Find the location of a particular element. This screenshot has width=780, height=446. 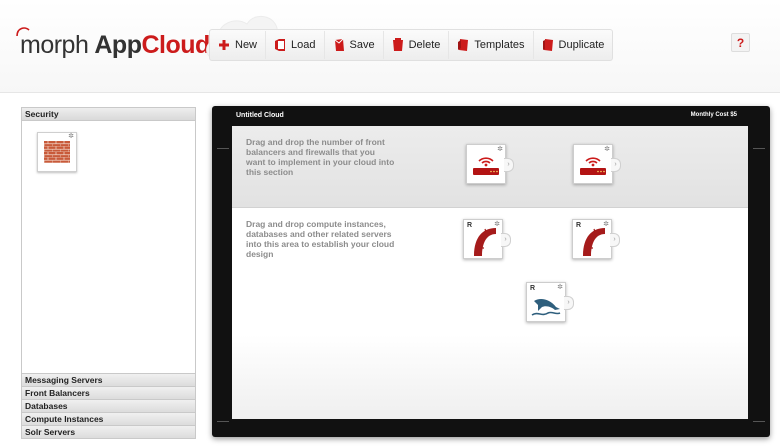

logo-app-text: App is located at coordinates (118, 45).